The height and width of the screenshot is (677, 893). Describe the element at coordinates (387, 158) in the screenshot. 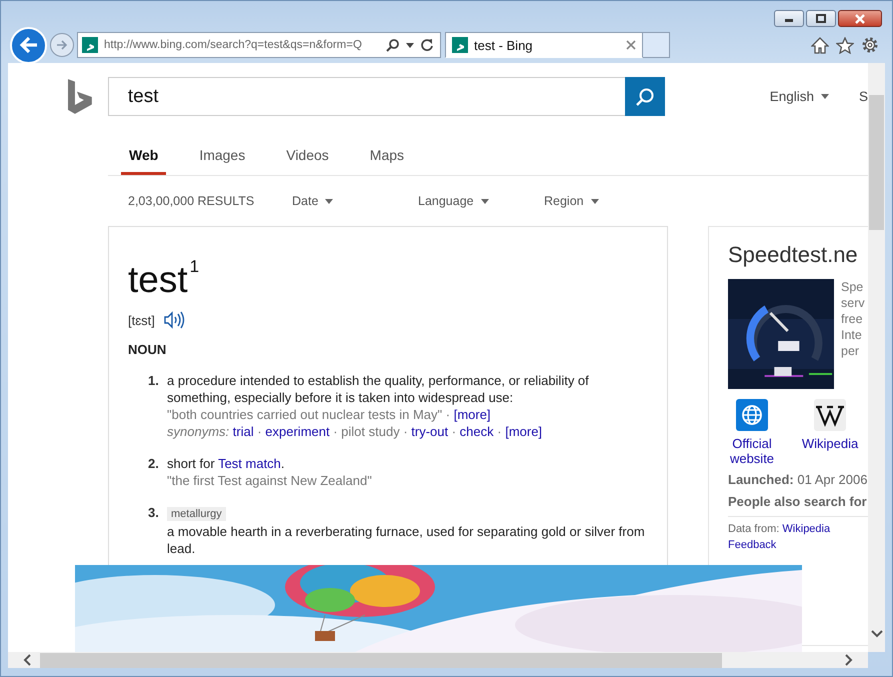

I see `search-tab: Maps` at that location.